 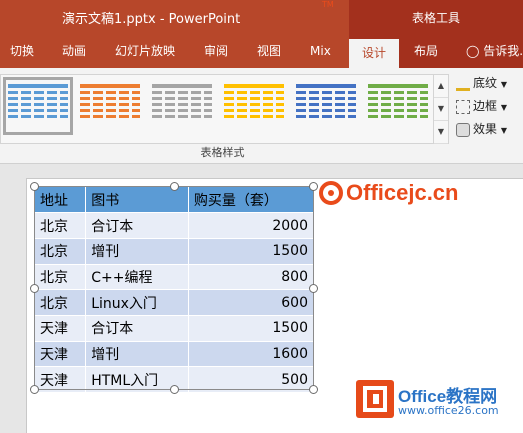 What do you see at coordinates (328, 4) in the screenshot?
I see `watermark-tm: TM` at bounding box center [328, 4].